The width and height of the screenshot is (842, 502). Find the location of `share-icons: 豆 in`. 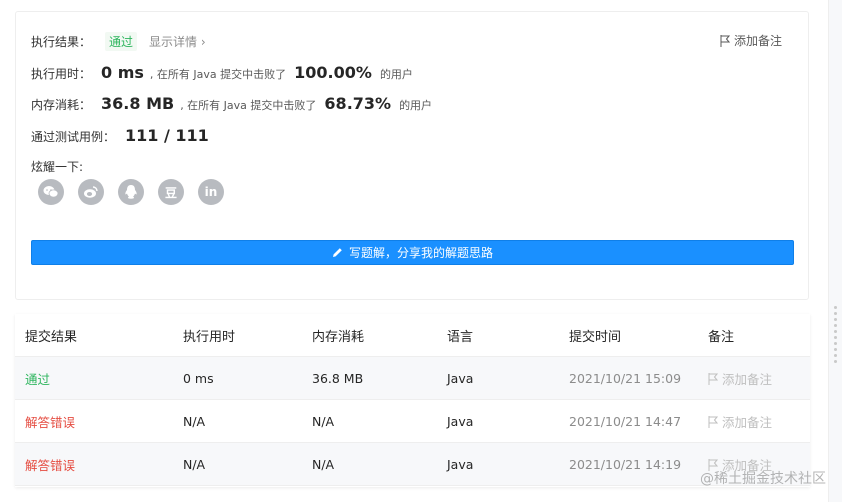

share-icons: 豆 in is located at coordinates (131, 192).